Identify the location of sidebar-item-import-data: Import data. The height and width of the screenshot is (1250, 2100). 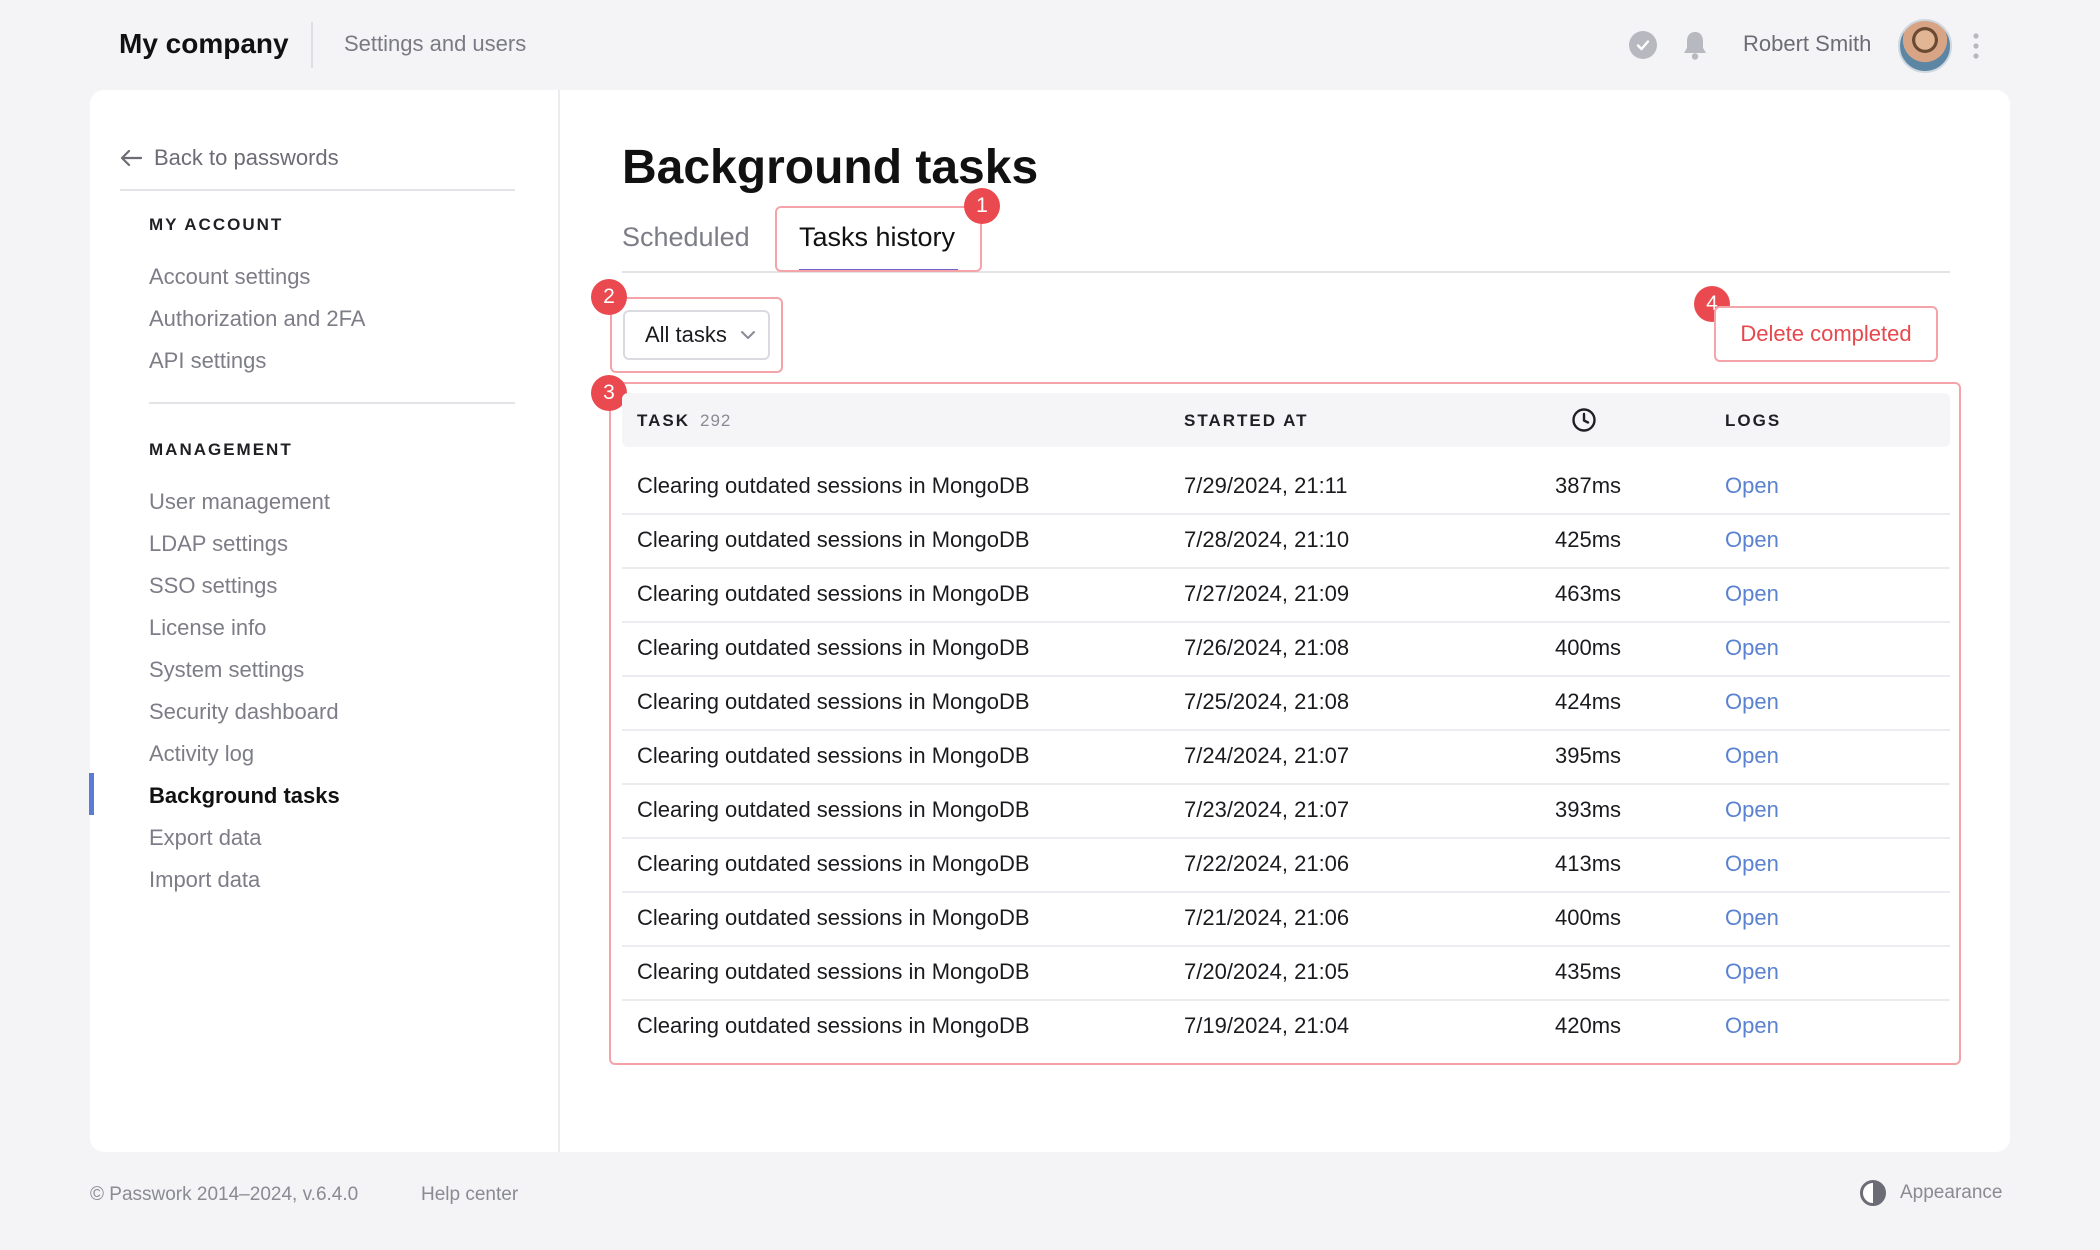
(204, 880).